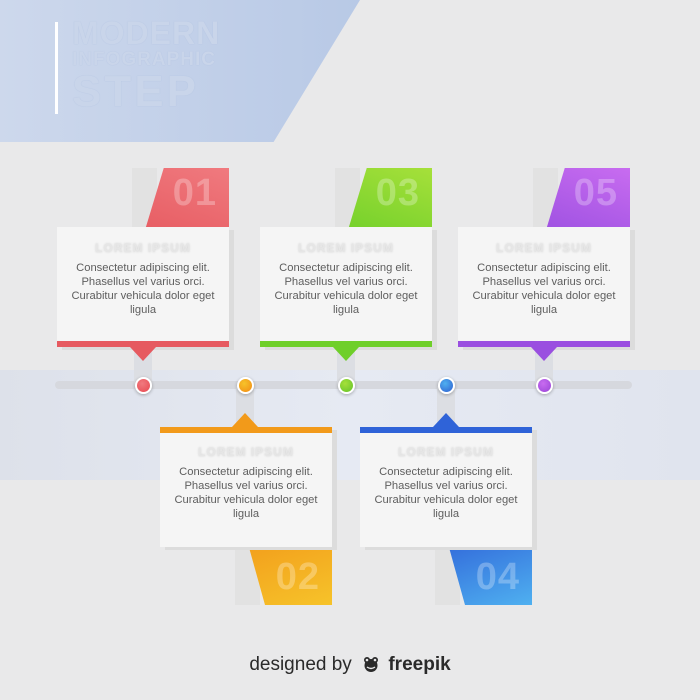 This screenshot has height=700, width=700. Describe the element at coordinates (544, 354) in the screenshot. I see `step-5-pointer` at that location.